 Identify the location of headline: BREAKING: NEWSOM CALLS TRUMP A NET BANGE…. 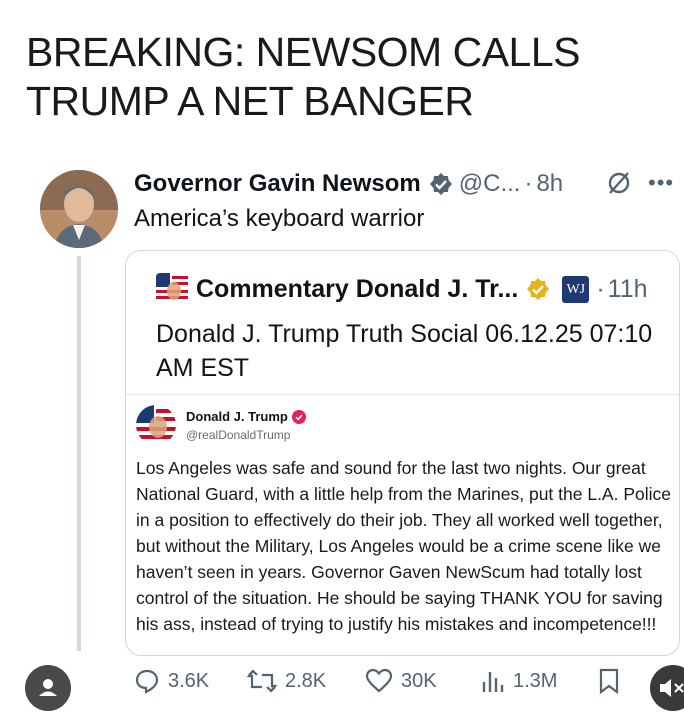
(303, 76).